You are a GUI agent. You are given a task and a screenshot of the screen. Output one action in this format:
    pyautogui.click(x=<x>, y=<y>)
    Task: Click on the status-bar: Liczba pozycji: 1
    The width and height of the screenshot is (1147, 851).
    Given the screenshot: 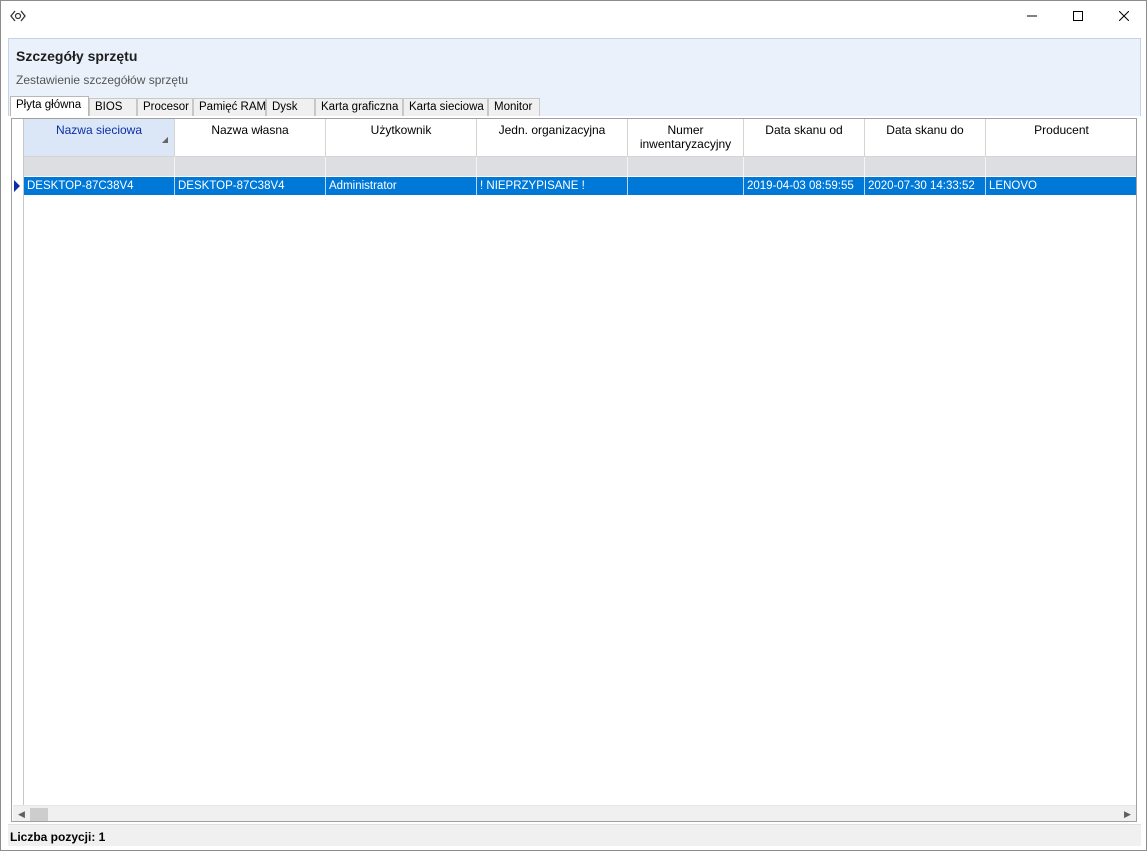 What is the action you would take?
    pyautogui.click(x=574, y=835)
    